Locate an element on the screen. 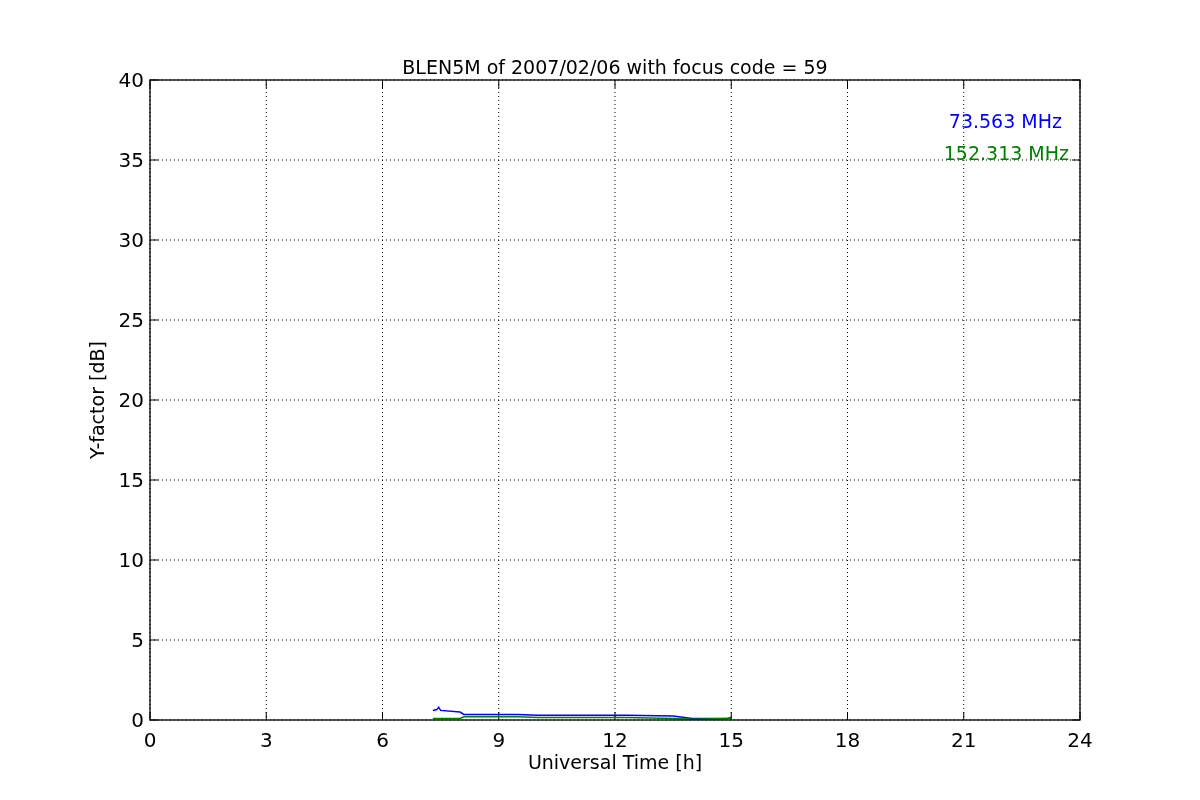 This screenshot has height=800, width=1200. legend-label: 152.313 MHz is located at coordinates (1006, 153).